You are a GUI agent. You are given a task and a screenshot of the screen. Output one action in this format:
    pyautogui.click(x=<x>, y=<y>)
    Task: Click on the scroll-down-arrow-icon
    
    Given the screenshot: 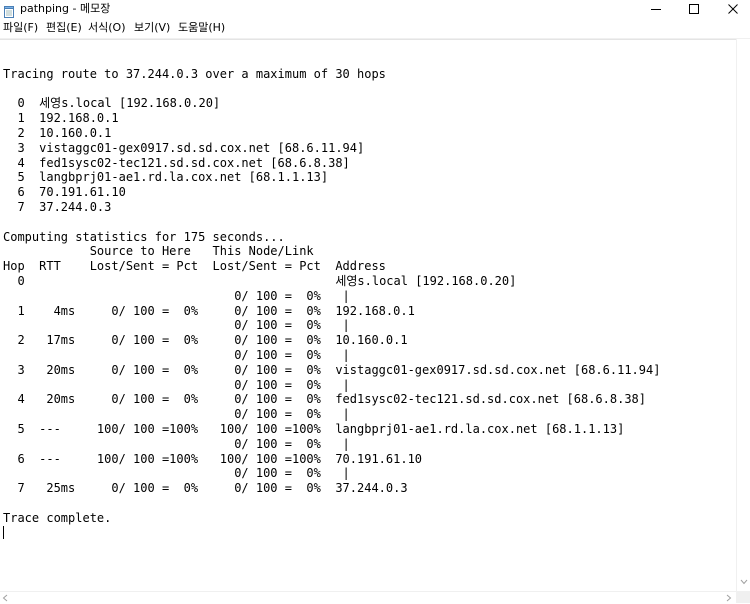 What is the action you would take?
    pyautogui.click(x=744, y=582)
    